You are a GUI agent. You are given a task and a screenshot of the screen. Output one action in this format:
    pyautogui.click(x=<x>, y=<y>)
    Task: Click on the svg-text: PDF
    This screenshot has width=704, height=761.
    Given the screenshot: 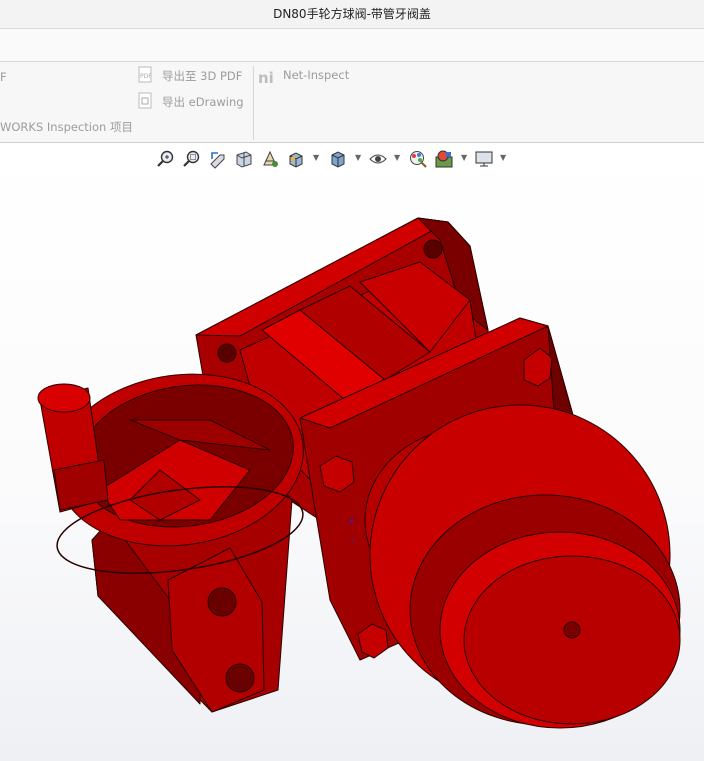 What is the action you would take?
    pyautogui.click(x=146, y=76)
    